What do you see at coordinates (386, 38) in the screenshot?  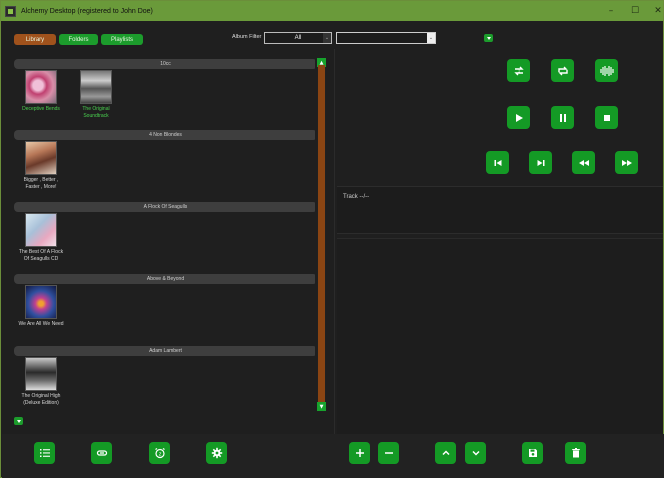 I see `search-input: ⌄` at bounding box center [386, 38].